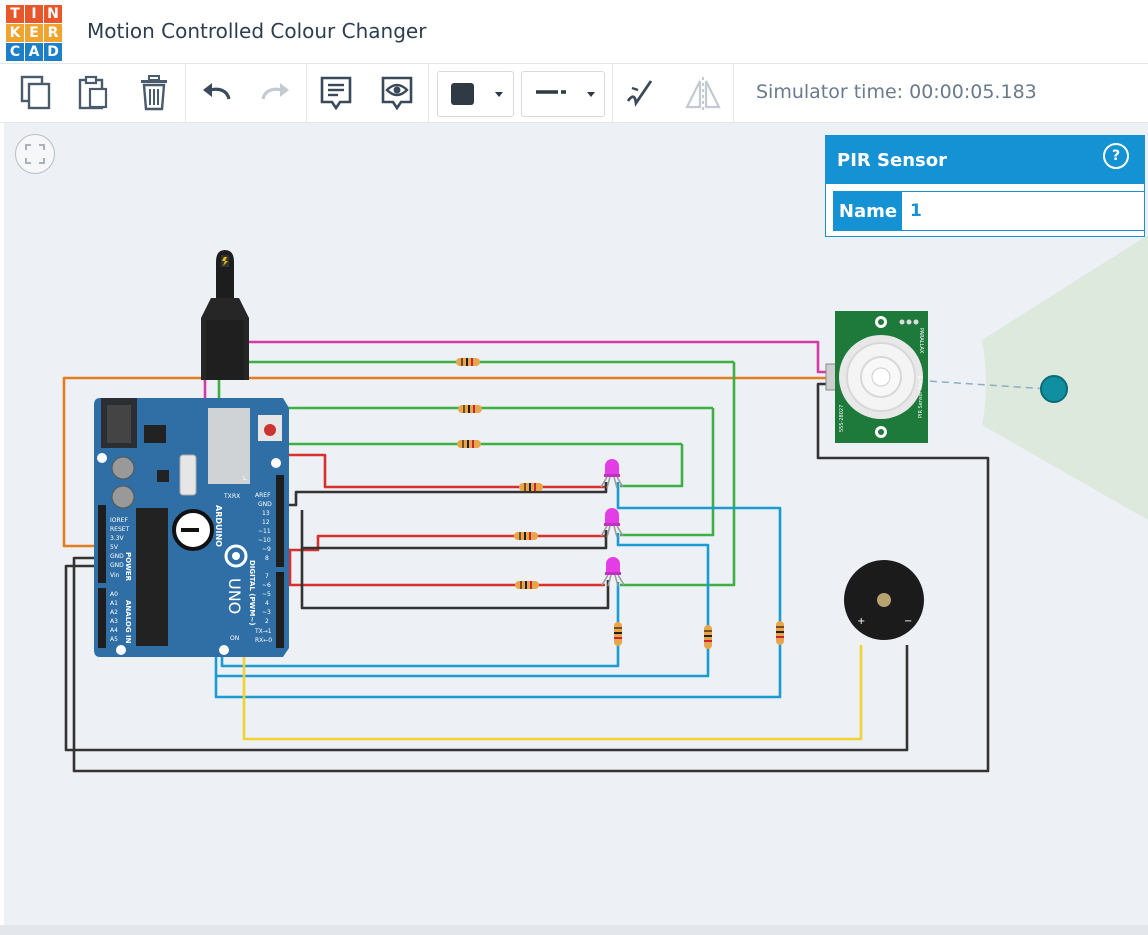 Image resolution: width=1148 pixels, height=935 pixels. I want to click on name-field-label: Name, so click(868, 211).